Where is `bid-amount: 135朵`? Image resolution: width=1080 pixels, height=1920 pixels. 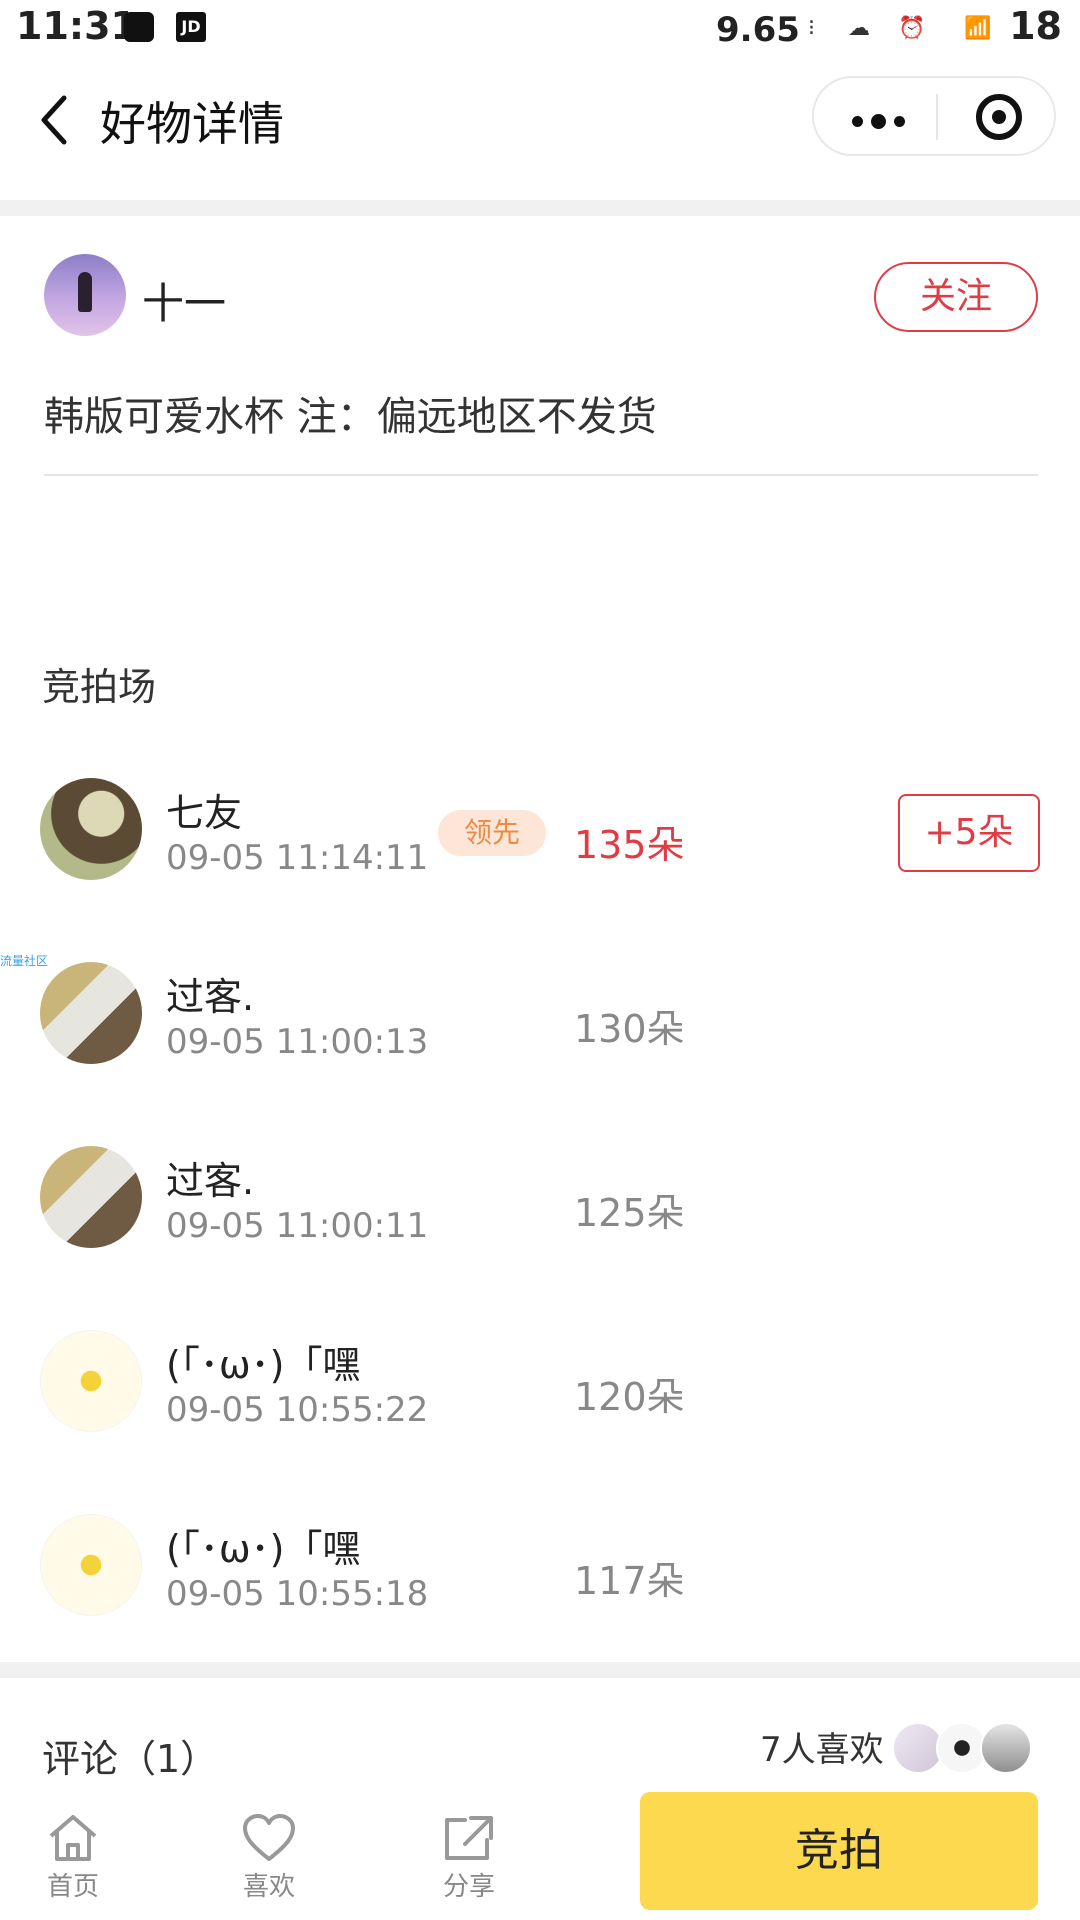
bid-amount: 135朵 is located at coordinates (629, 845).